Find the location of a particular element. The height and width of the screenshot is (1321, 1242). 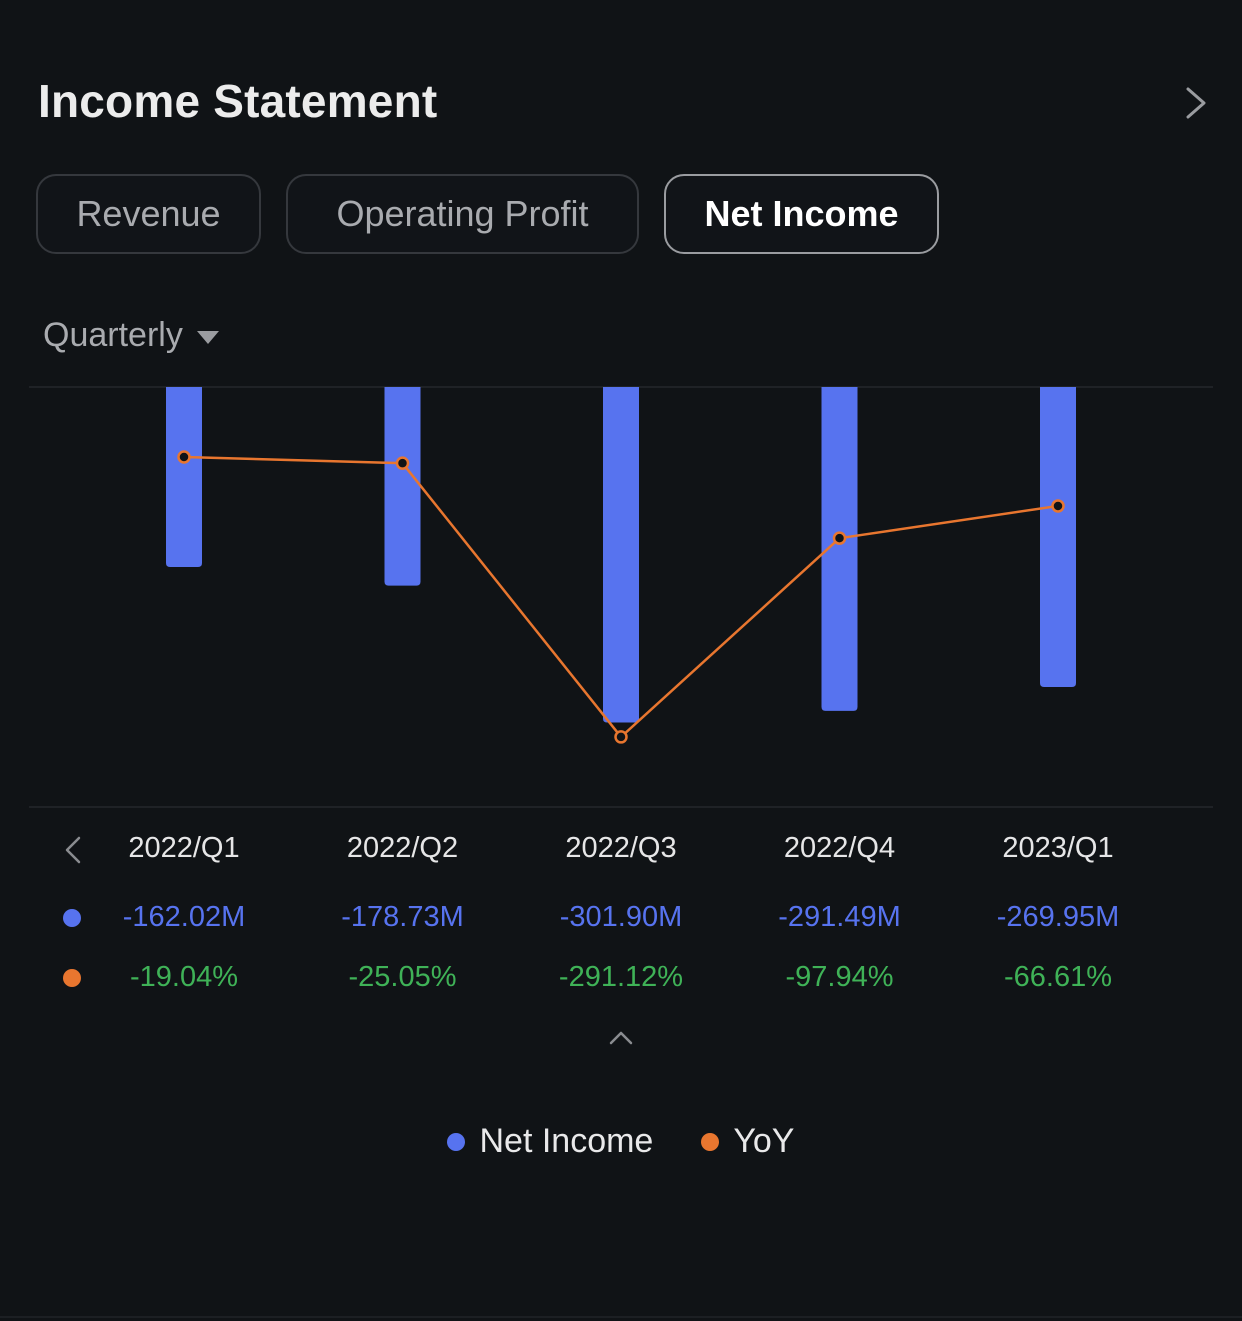

period-label: Quarterly is located at coordinates (113, 335).